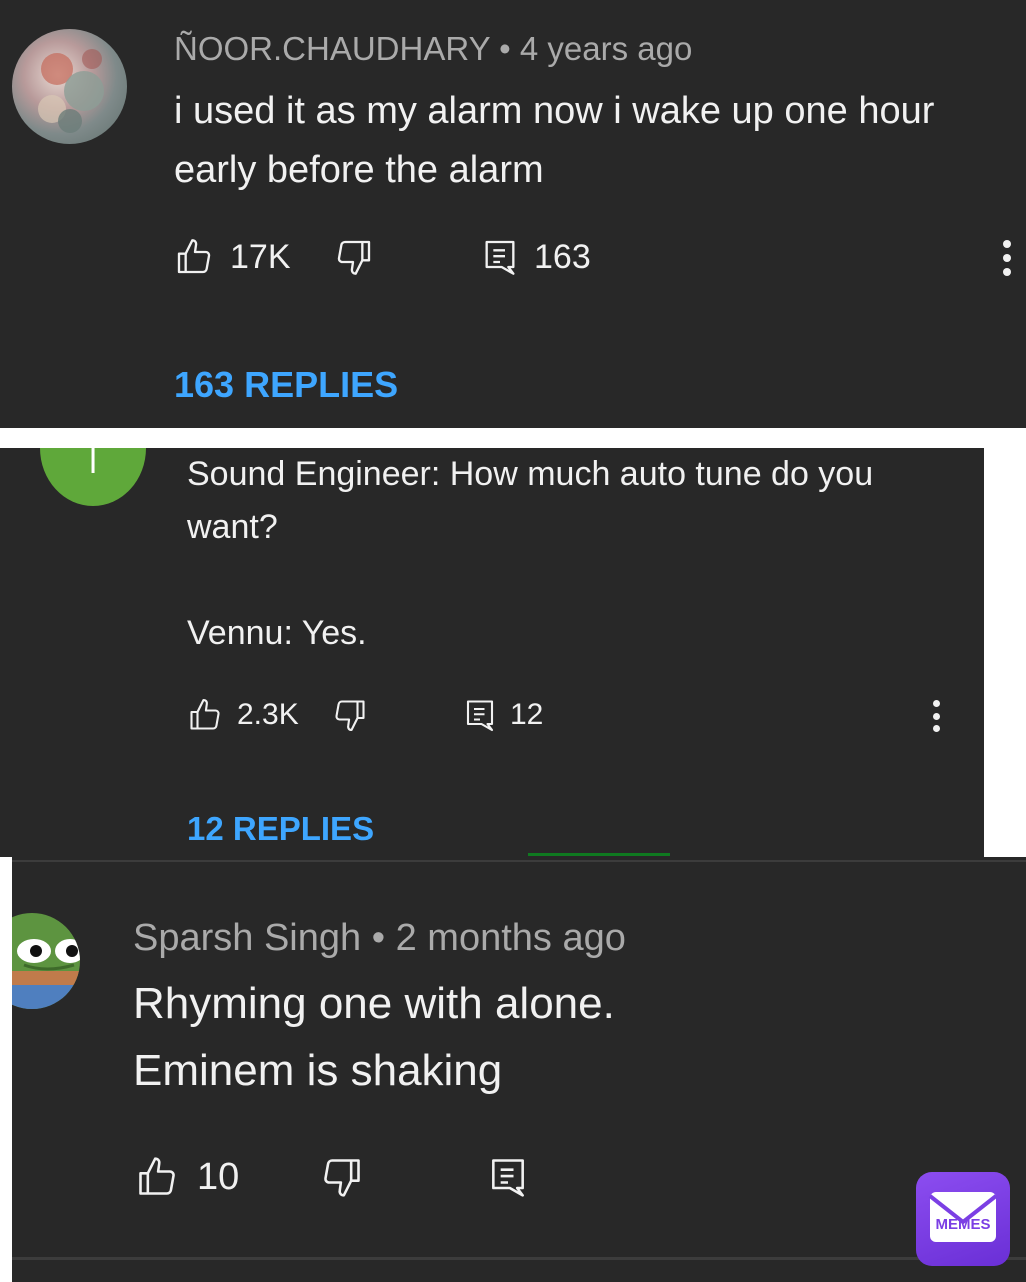 The image size is (1026, 1282). Describe the element at coordinates (232, 527) in the screenshot. I see `comment-line: want?` at that location.